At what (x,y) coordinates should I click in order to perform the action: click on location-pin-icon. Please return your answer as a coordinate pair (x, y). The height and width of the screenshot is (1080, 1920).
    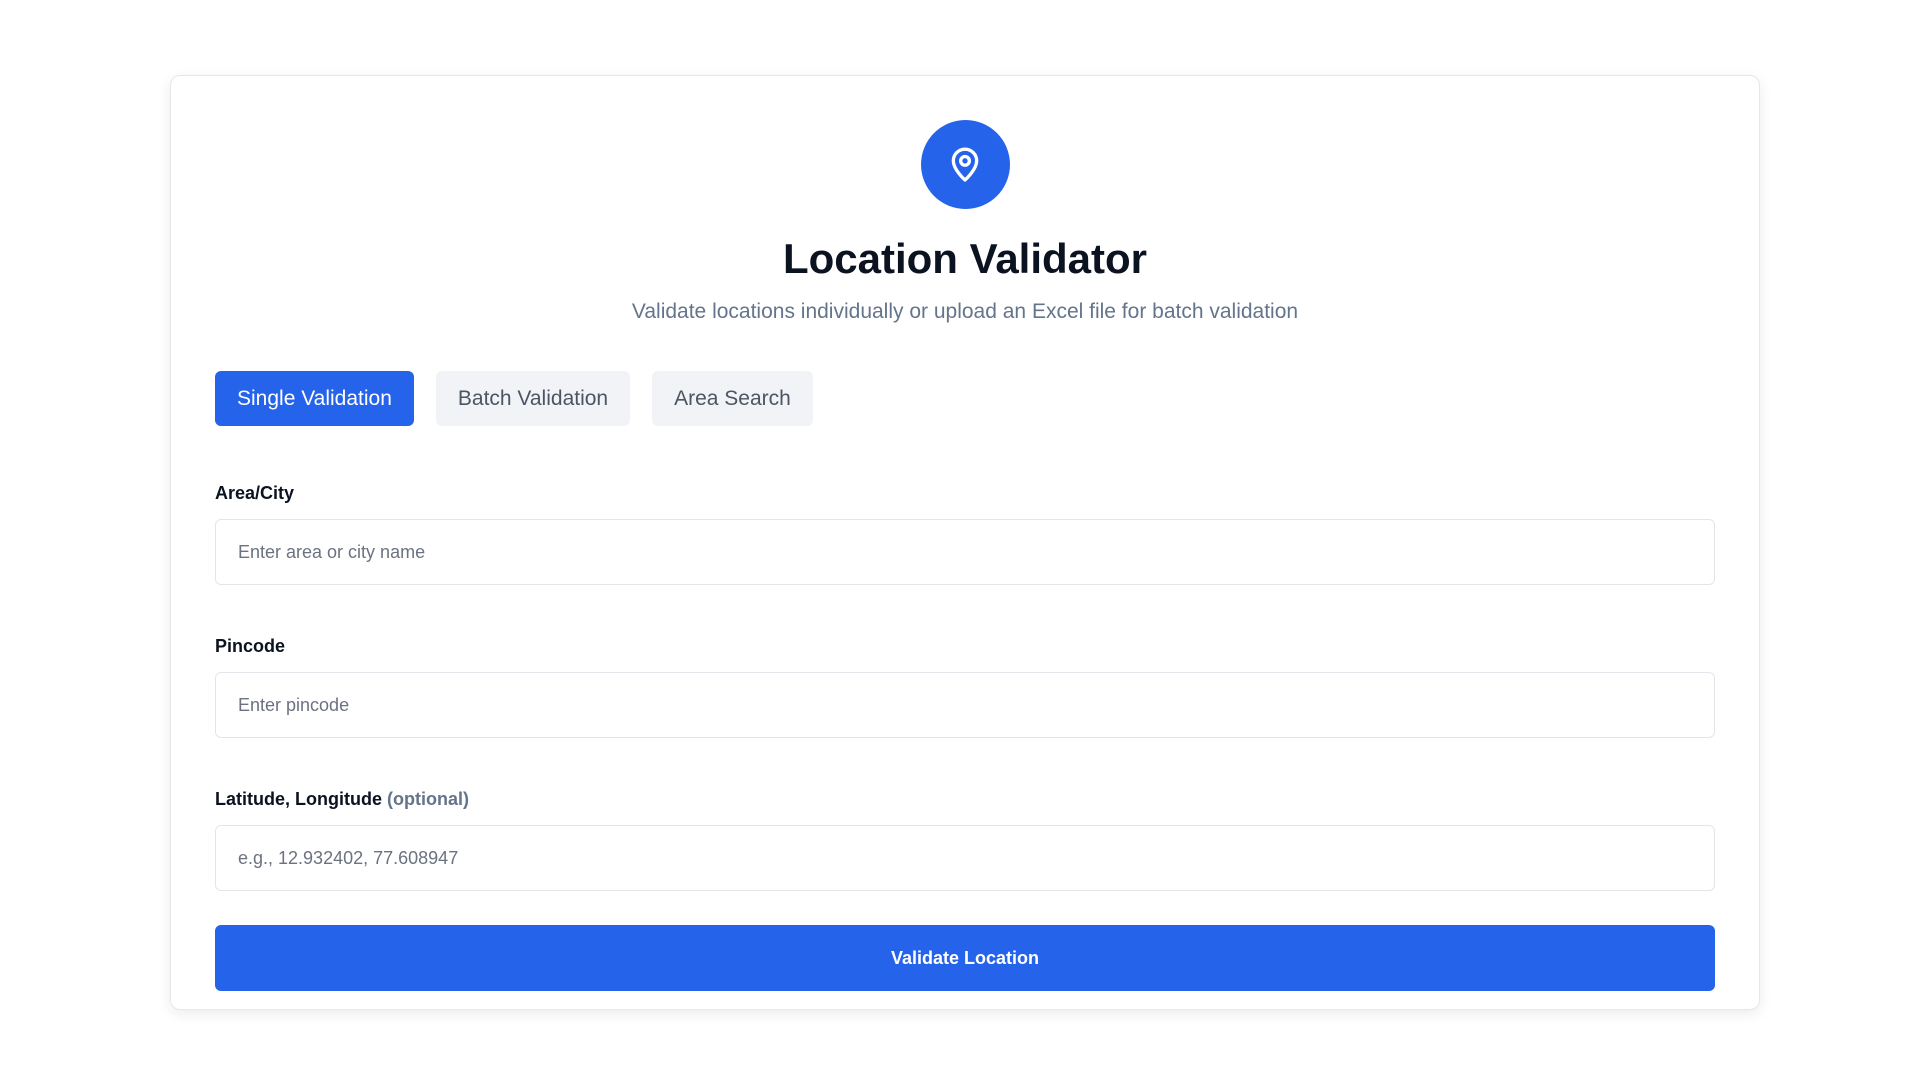
    Looking at the image, I should click on (965, 164).